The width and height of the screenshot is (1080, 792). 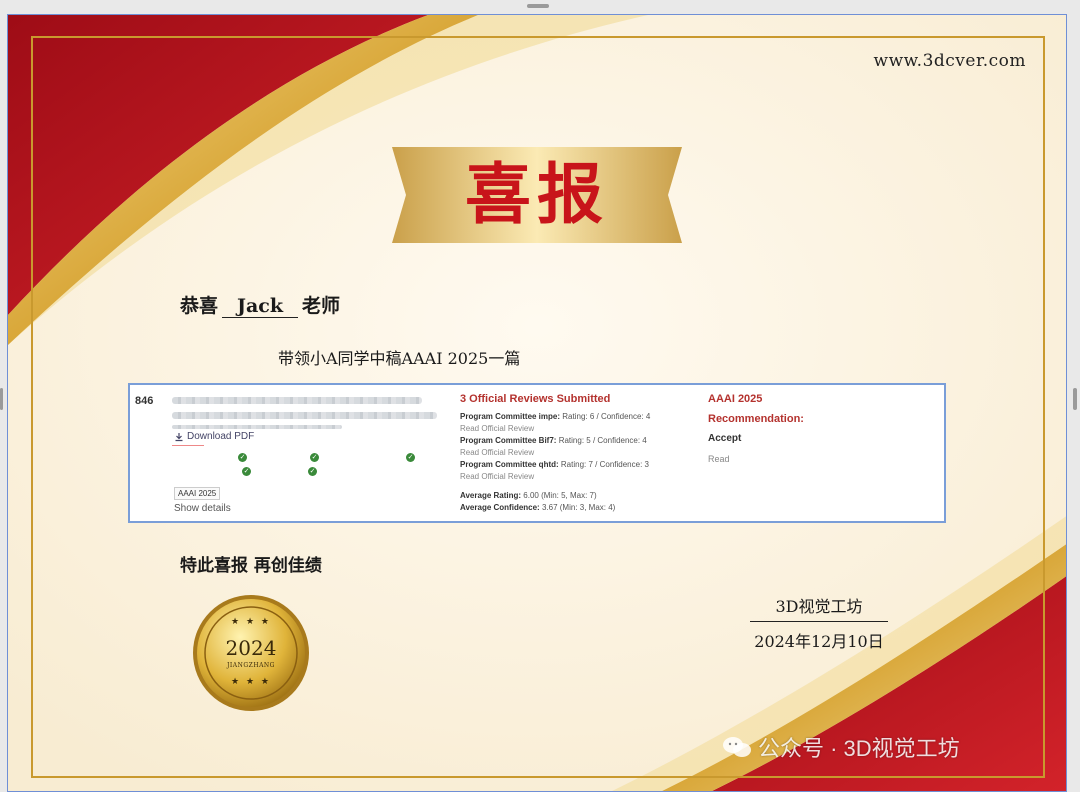 I want to click on resize-handle-right, so click(x=1075, y=399).